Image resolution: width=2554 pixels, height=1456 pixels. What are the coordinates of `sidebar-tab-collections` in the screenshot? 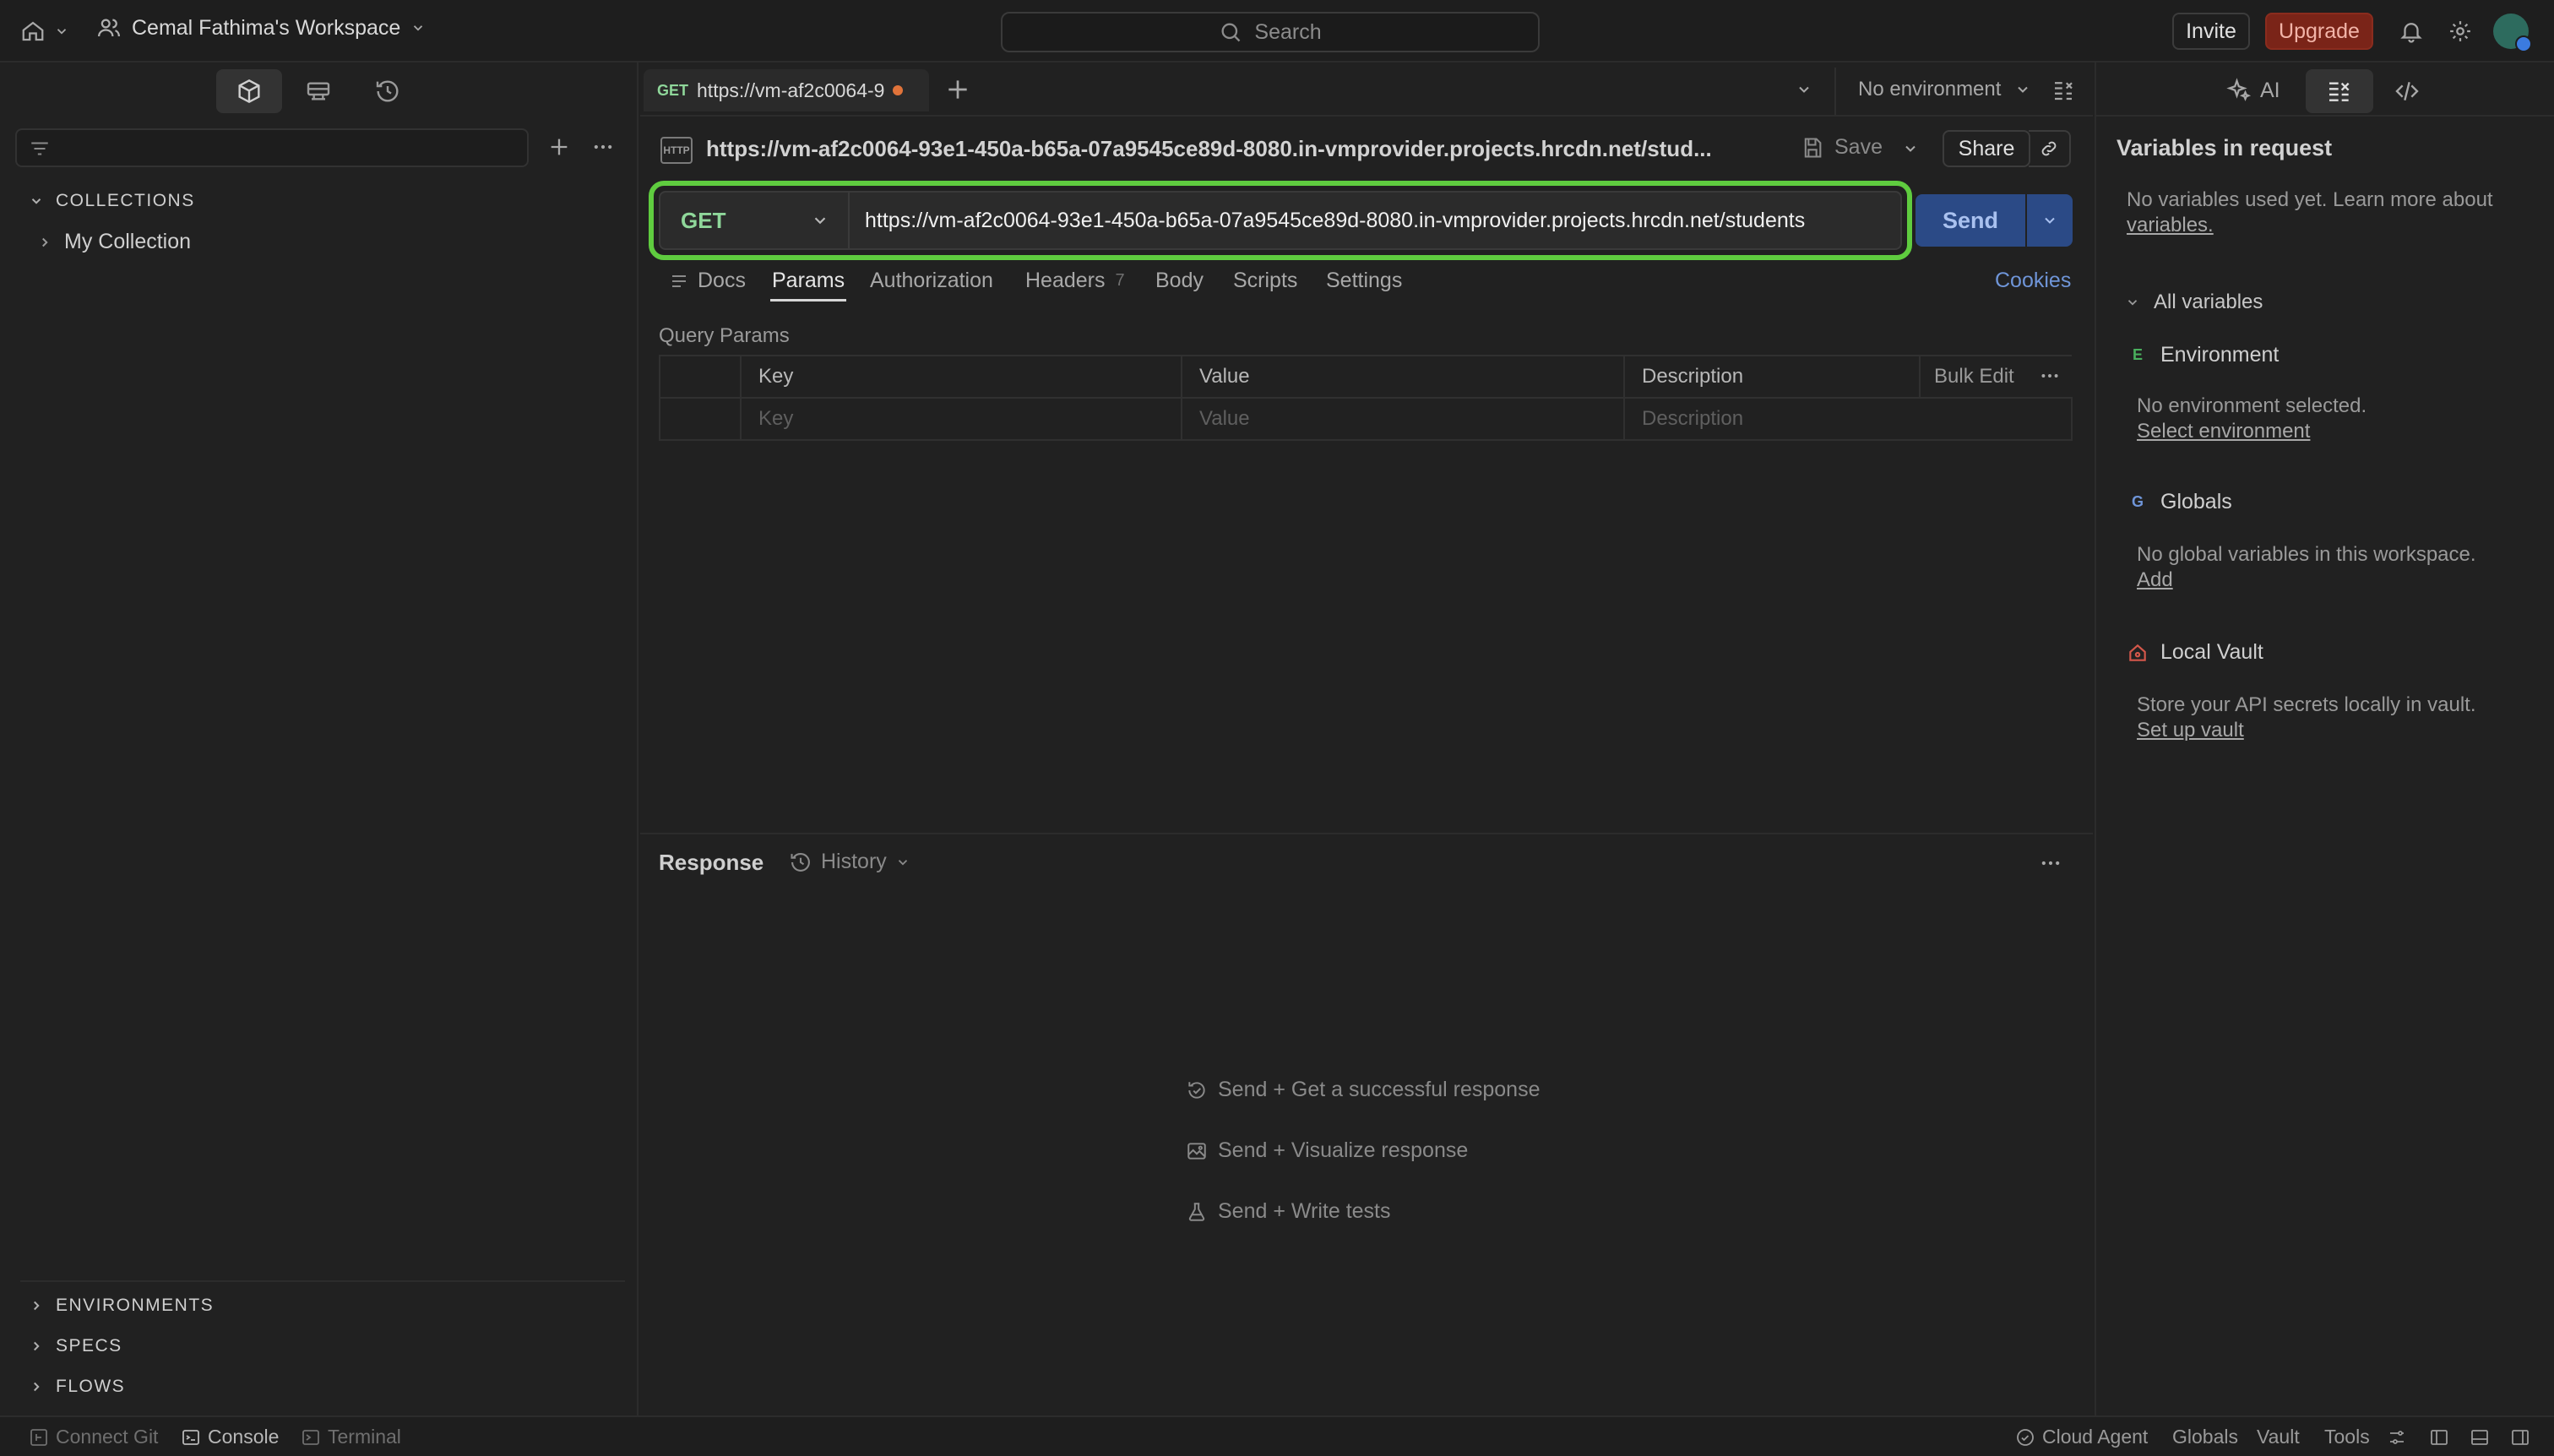 It's located at (249, 91).